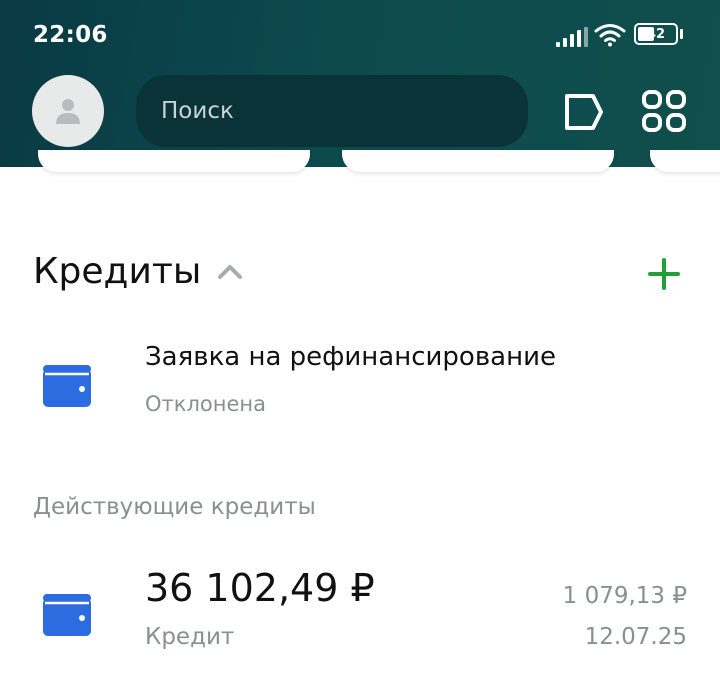 This screenshot has width=720, height=681. Describe the element at coordinates (230, 271) in the screenshot. I see `chevron-up-icon` at that location.